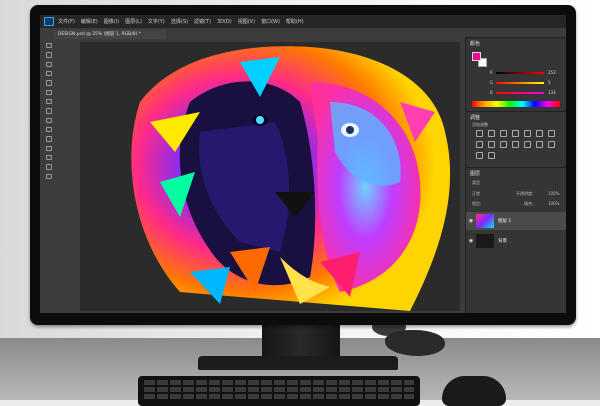 Image resolution: width=600 pixels, height=406 pixels. What do you see at coordinates (520, 72) in the screenshot?
I see `slider-r-track` at bounding box center [520, 72].